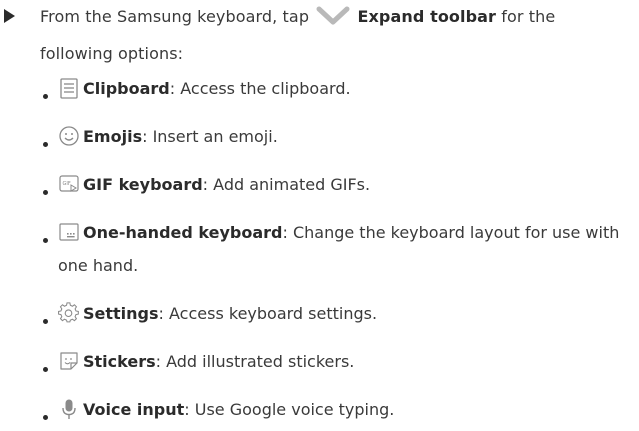 This screenshot has width=639, height=431. What do you see at coordinates (69, 136) in the screenshot?
I see `emoji-icon` at bounding box center [69, 136].